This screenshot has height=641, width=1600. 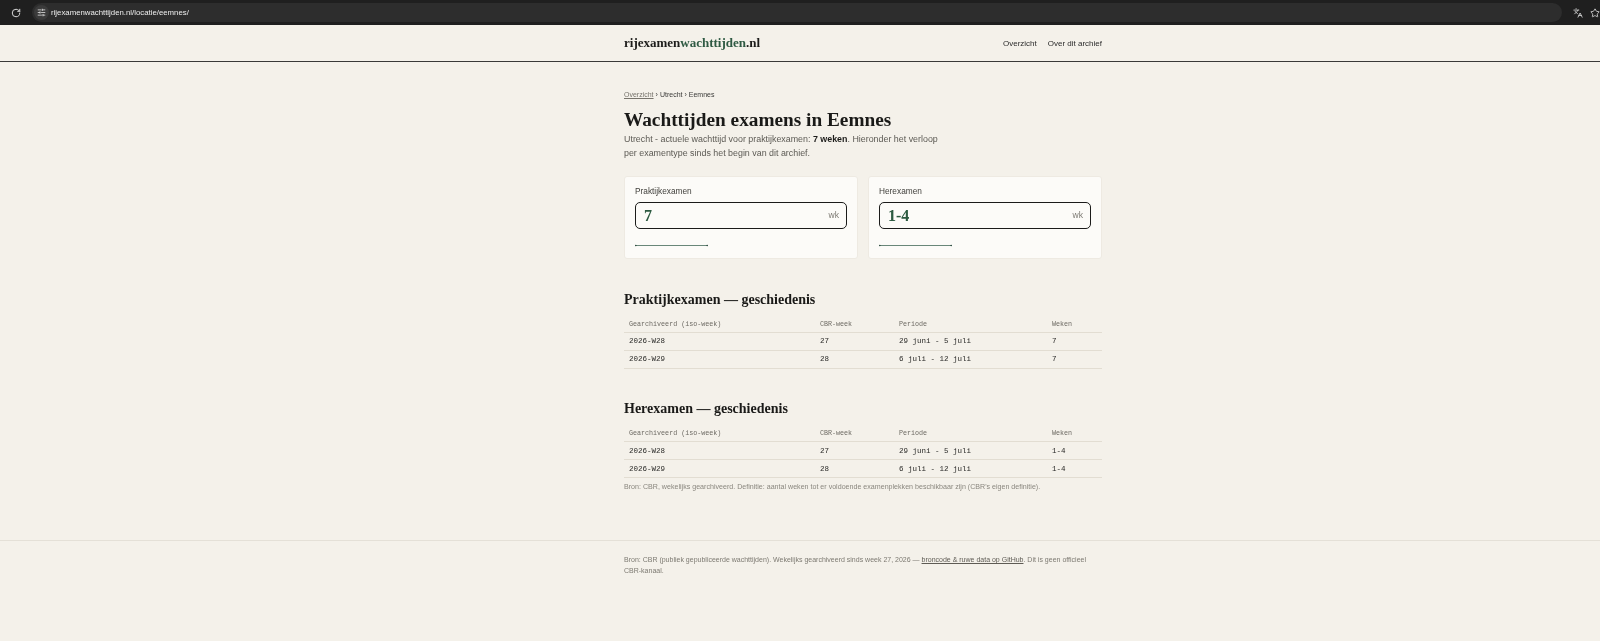 What do you see at coordinates (720, 299) in the screenshot?
I see `section-heading: Praktijkexamen — geschiedenis` at bounding box center [720, 299].